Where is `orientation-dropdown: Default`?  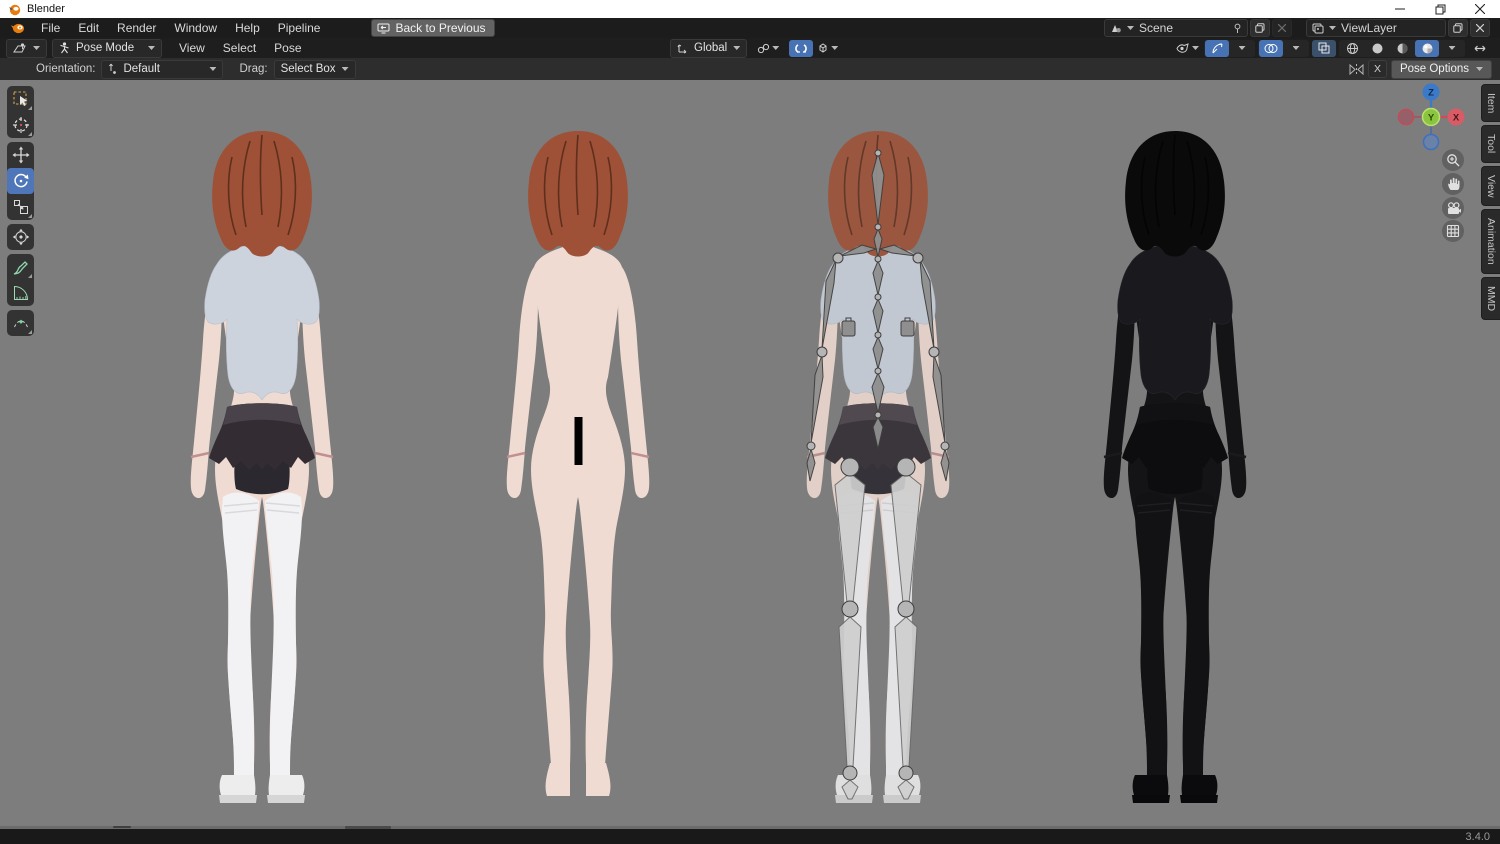
orientation-dropdown: Default is located at coordinates (162, 69).